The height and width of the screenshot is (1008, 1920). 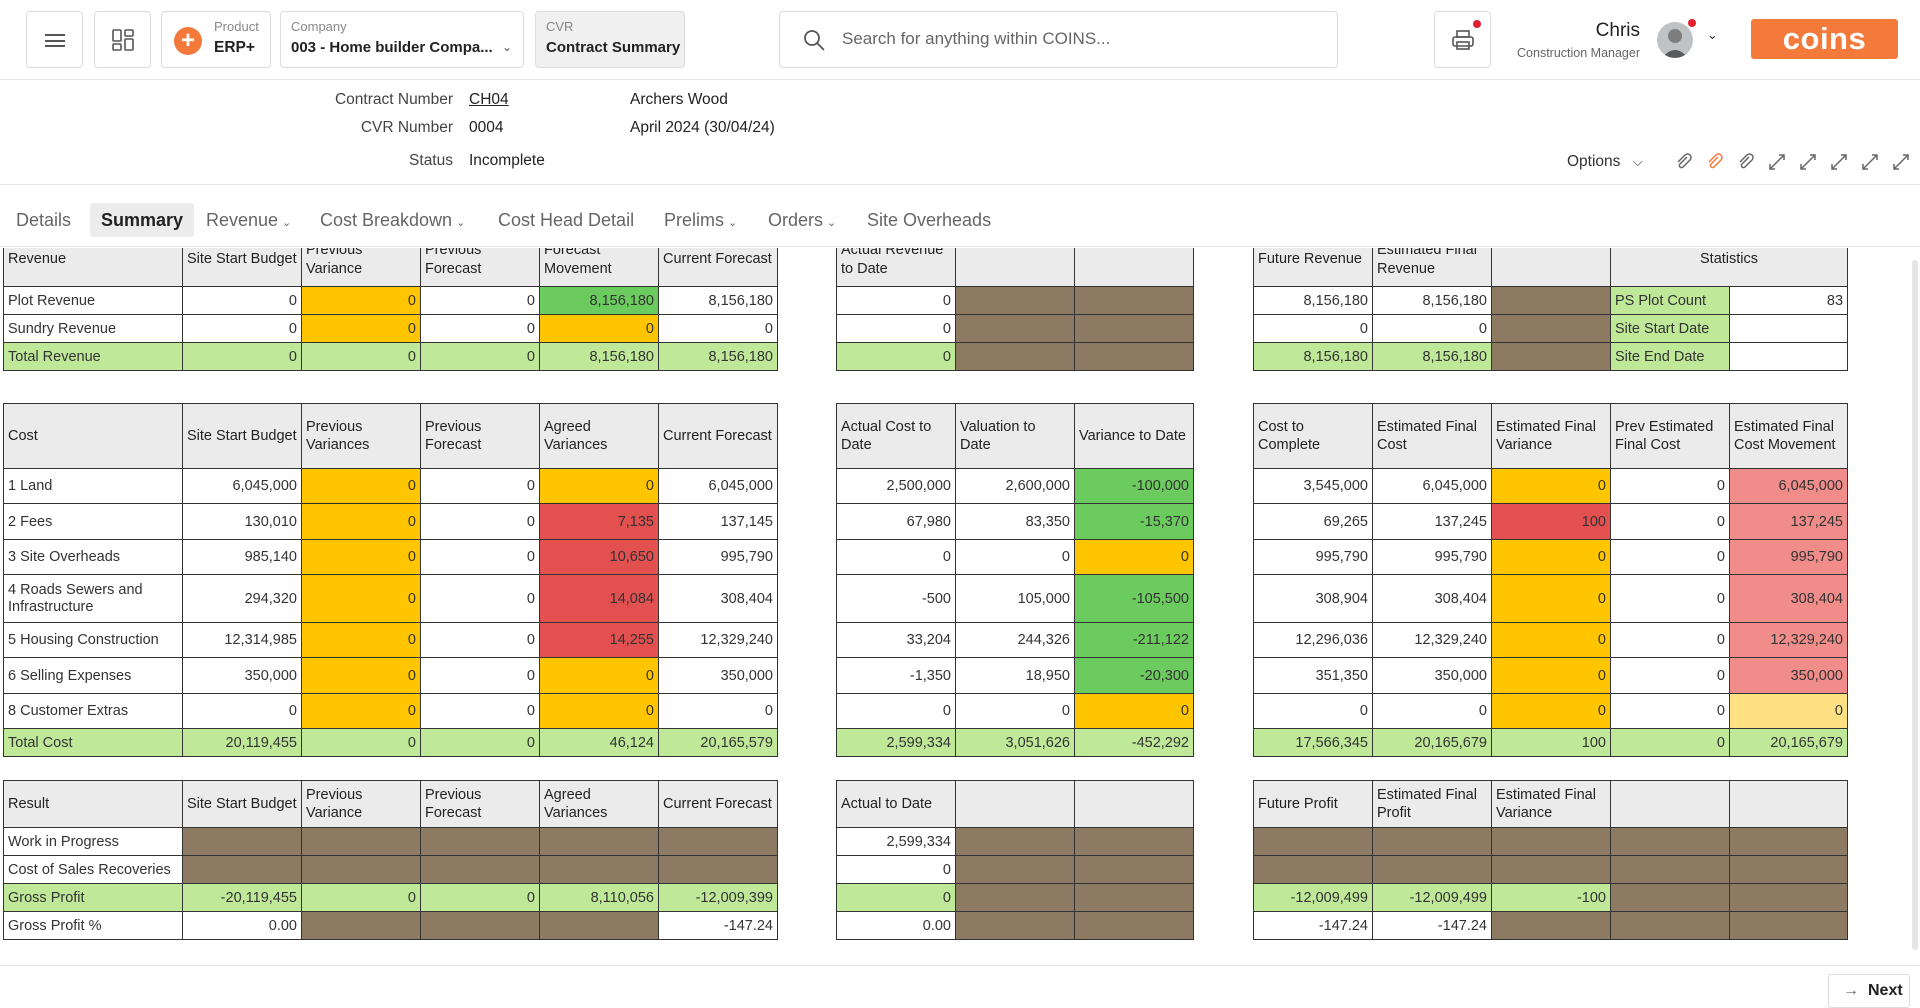 What do you see at coordinates (1134, 486) in the screenshot?
I see `table-cell: -100,000` at bounding box center [1134, 486].